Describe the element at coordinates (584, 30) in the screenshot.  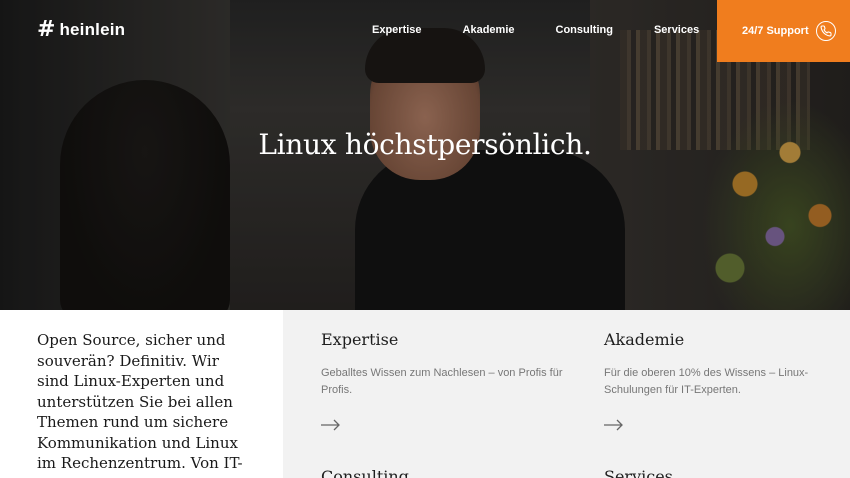
I see `nav-item-consulting: Consulting` at that location.